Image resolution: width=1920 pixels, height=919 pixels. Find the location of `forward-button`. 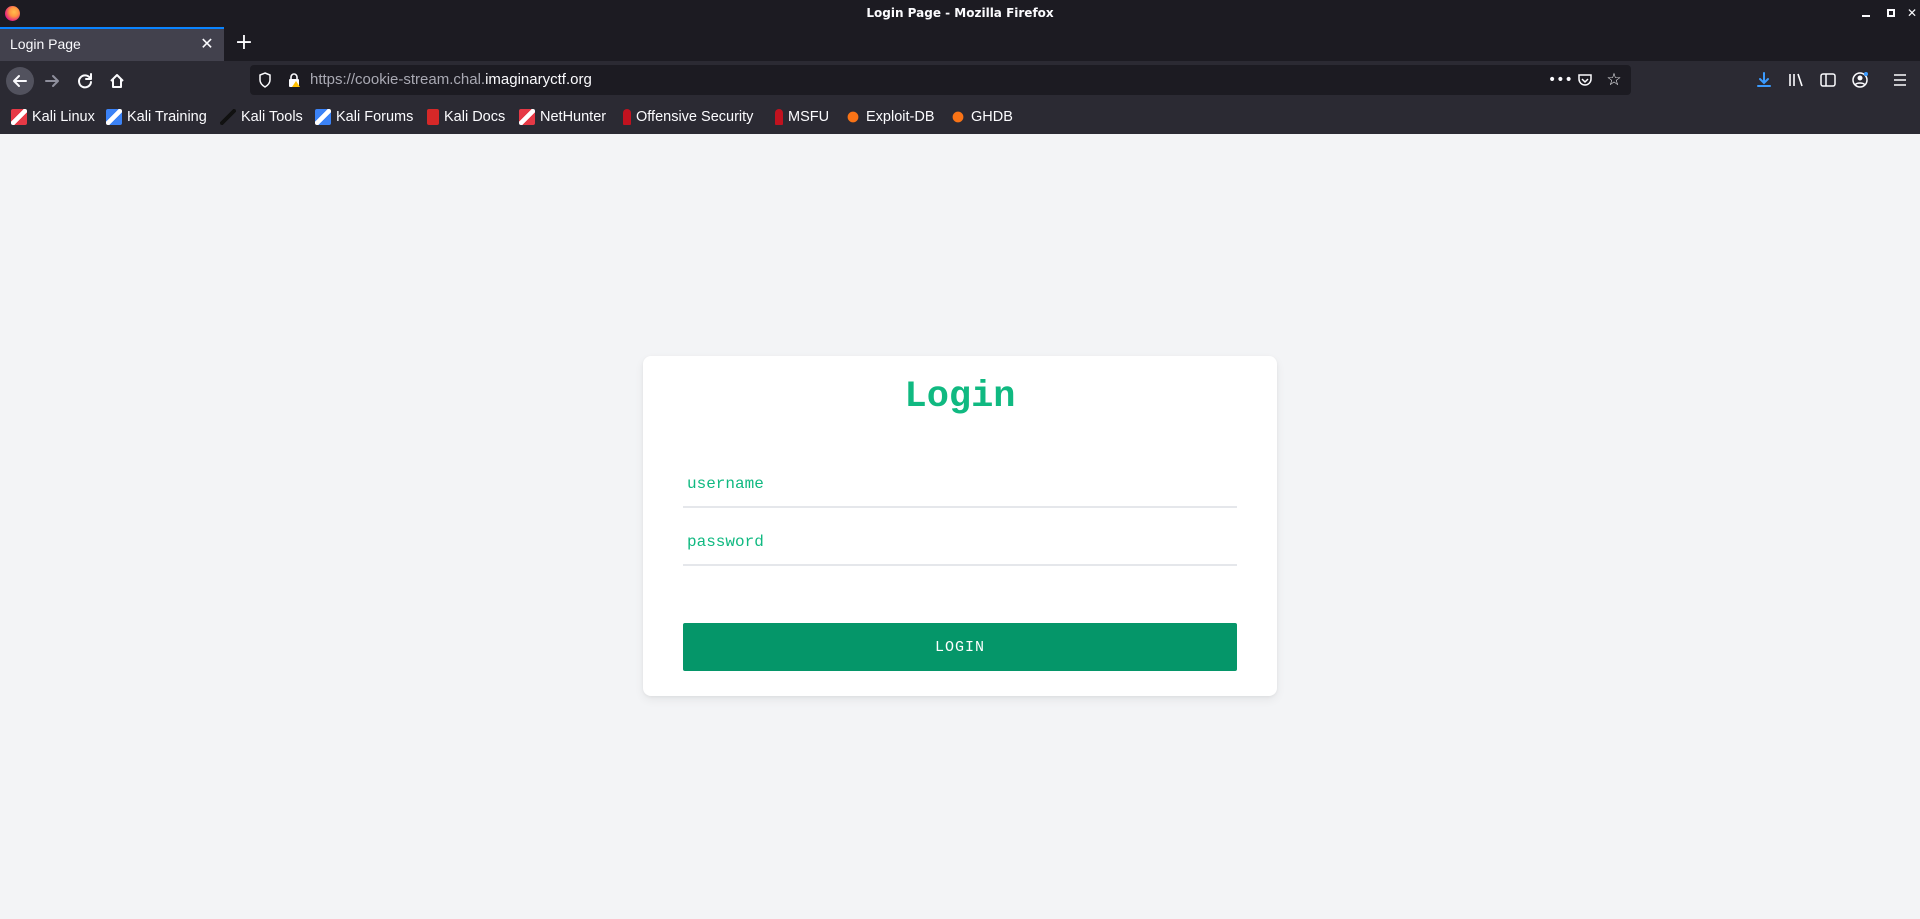

forward-button is located at coordinates (52, 81).